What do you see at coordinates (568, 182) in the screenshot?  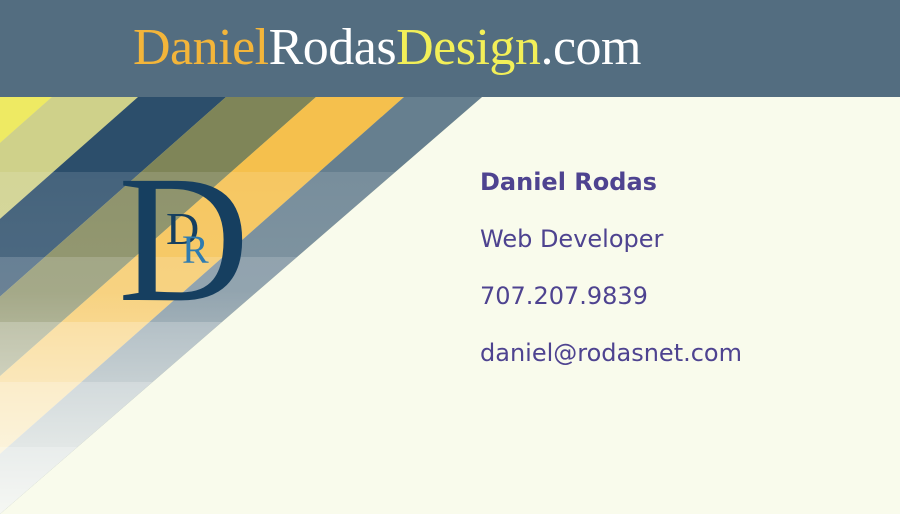 I see `contact-name: Daniel Rodas` at bounding box center [568, 182].